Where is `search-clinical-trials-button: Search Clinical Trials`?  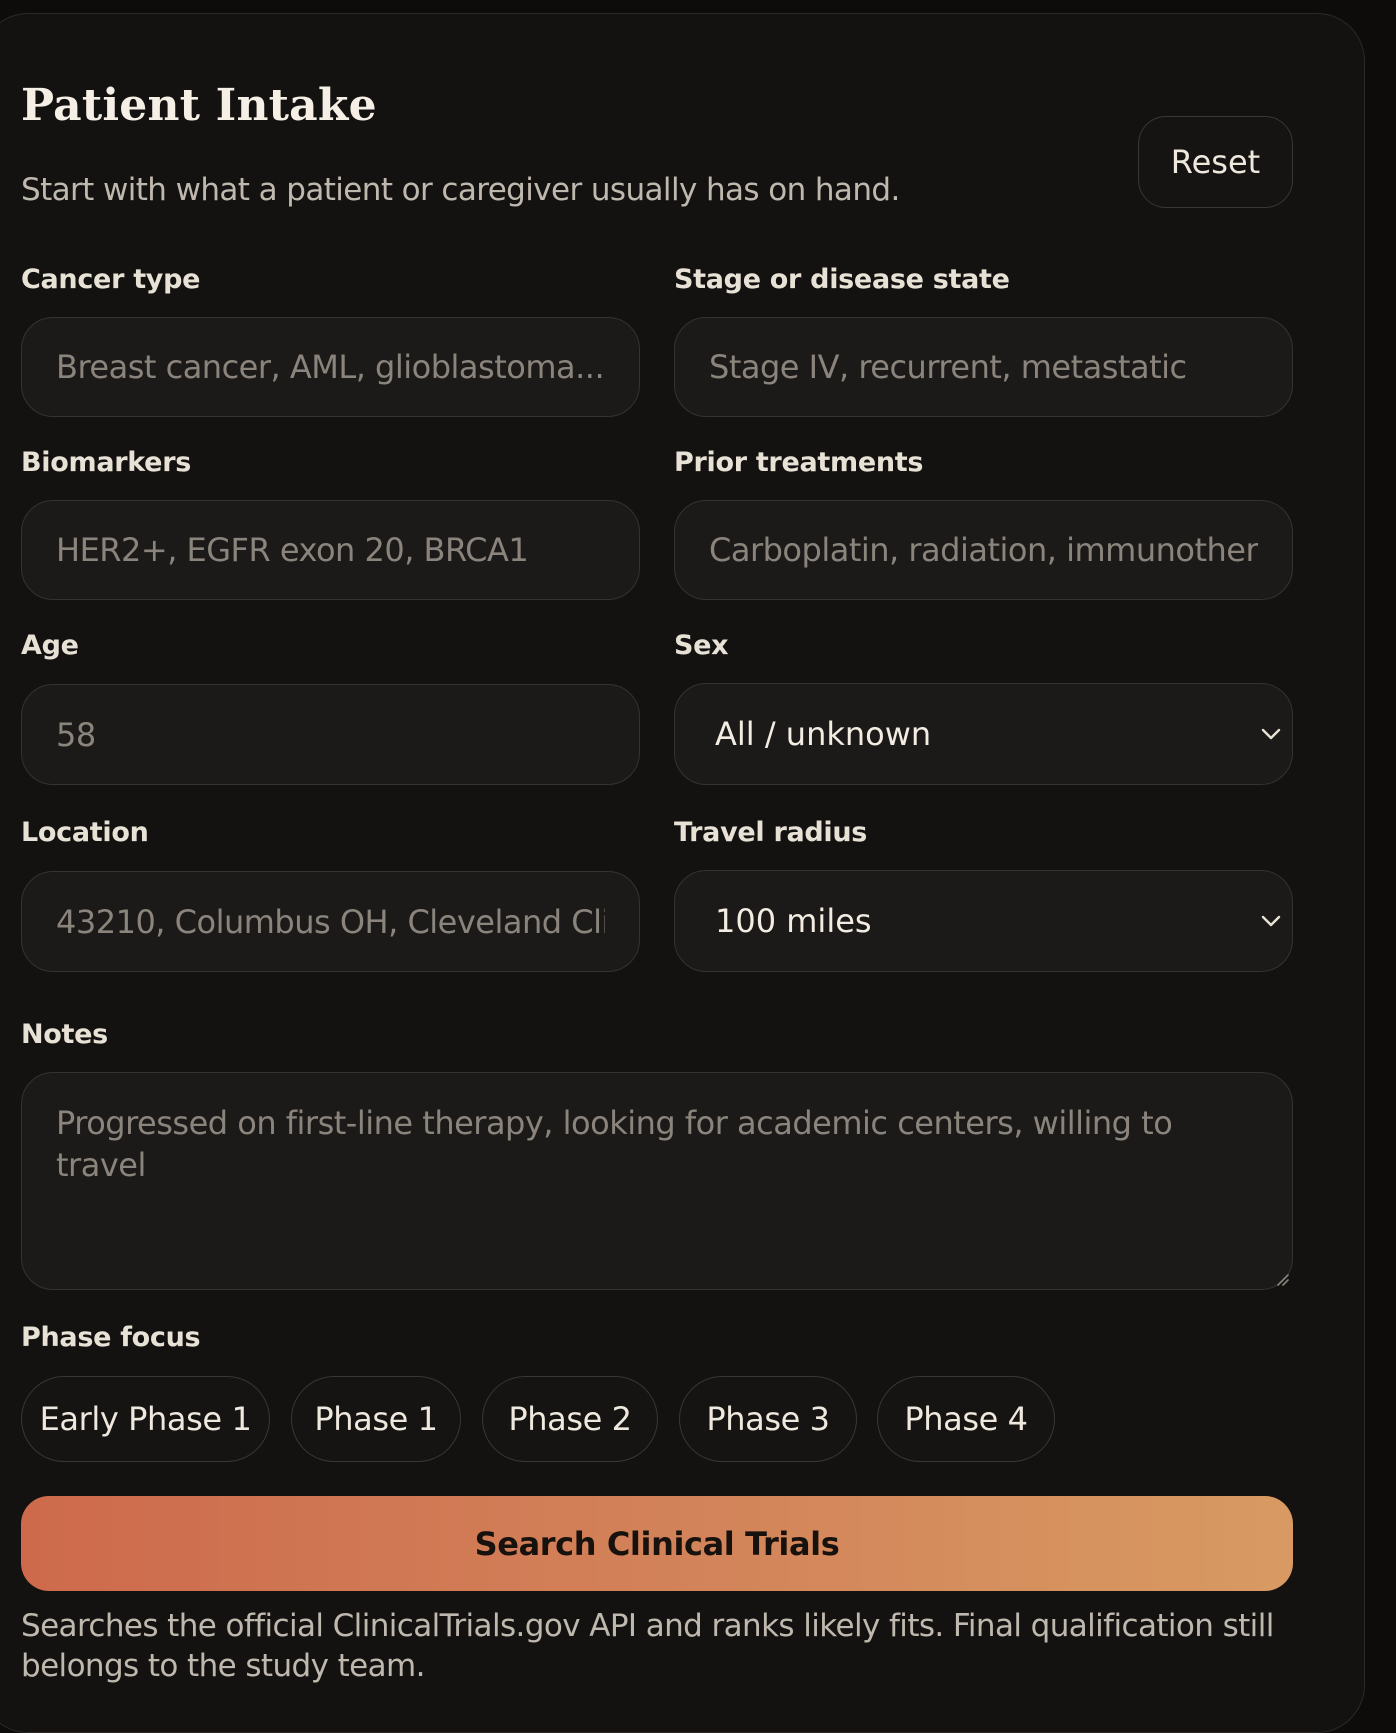
search-clinical-trials-button: Search Clinical Trials is located at coordinates (657, 1543).